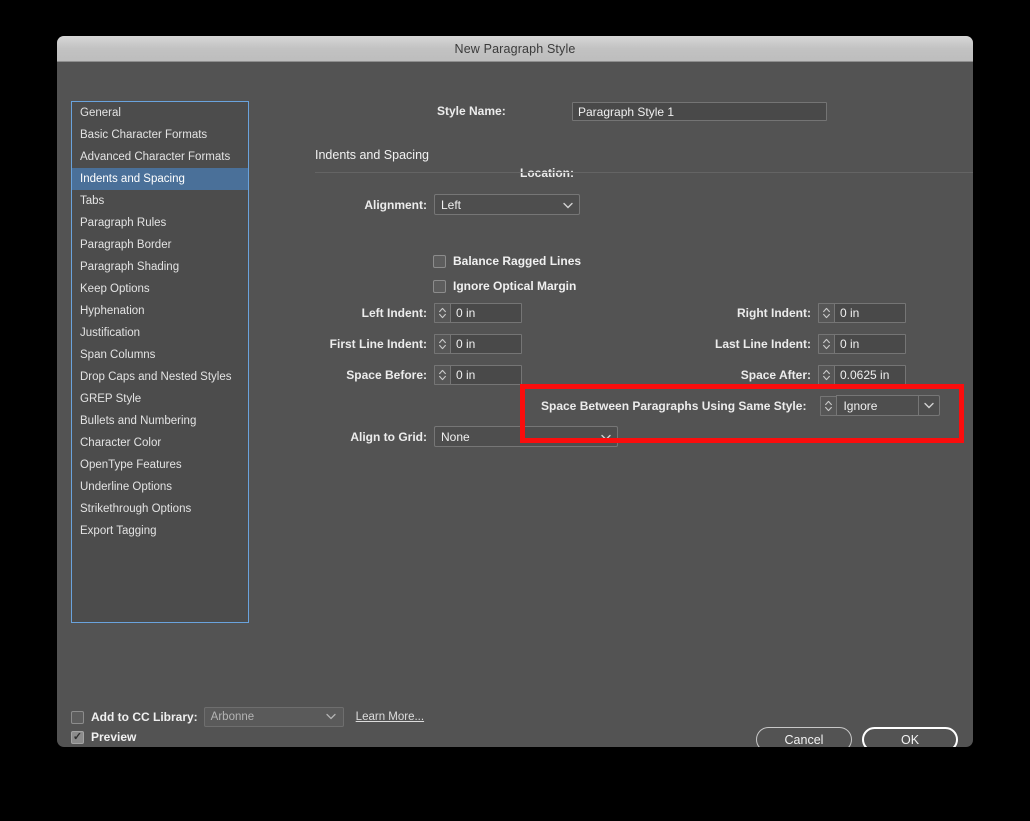 The image size is (1030, 821). Describe the element at coordinates (486, 313) in the screenshot. I see `left-indent-input` at that location.